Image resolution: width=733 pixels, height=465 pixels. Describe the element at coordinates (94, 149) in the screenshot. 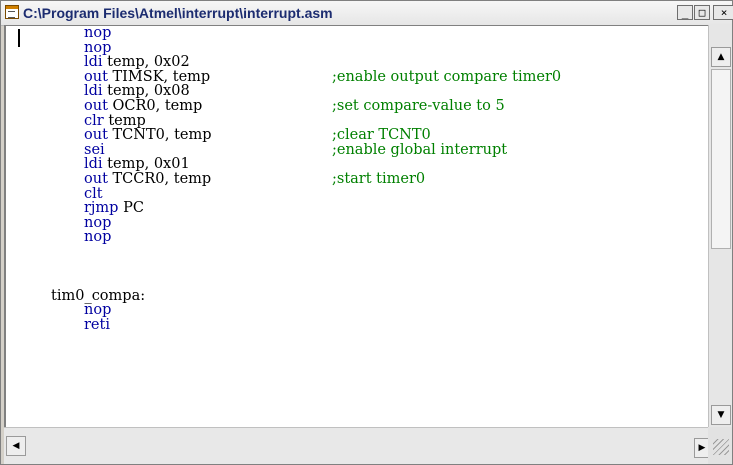

I see `instruction: sei` at that location.